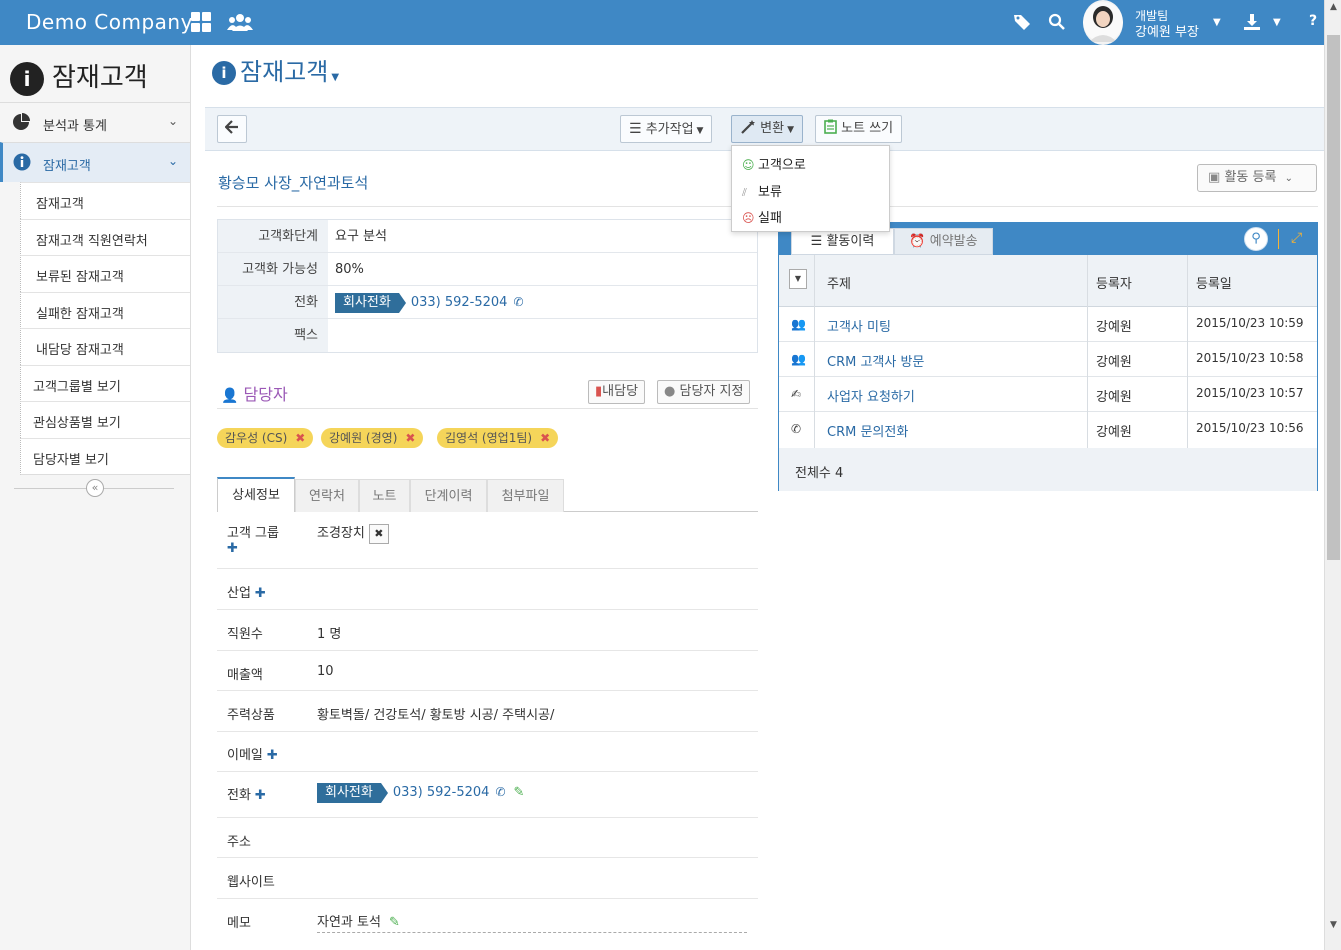  What do you see at coordinates (498, 438) in the screenshot?
I see `manager-pill: 김영석 (영업1팀) ✖` at bounding box center [498, 438].